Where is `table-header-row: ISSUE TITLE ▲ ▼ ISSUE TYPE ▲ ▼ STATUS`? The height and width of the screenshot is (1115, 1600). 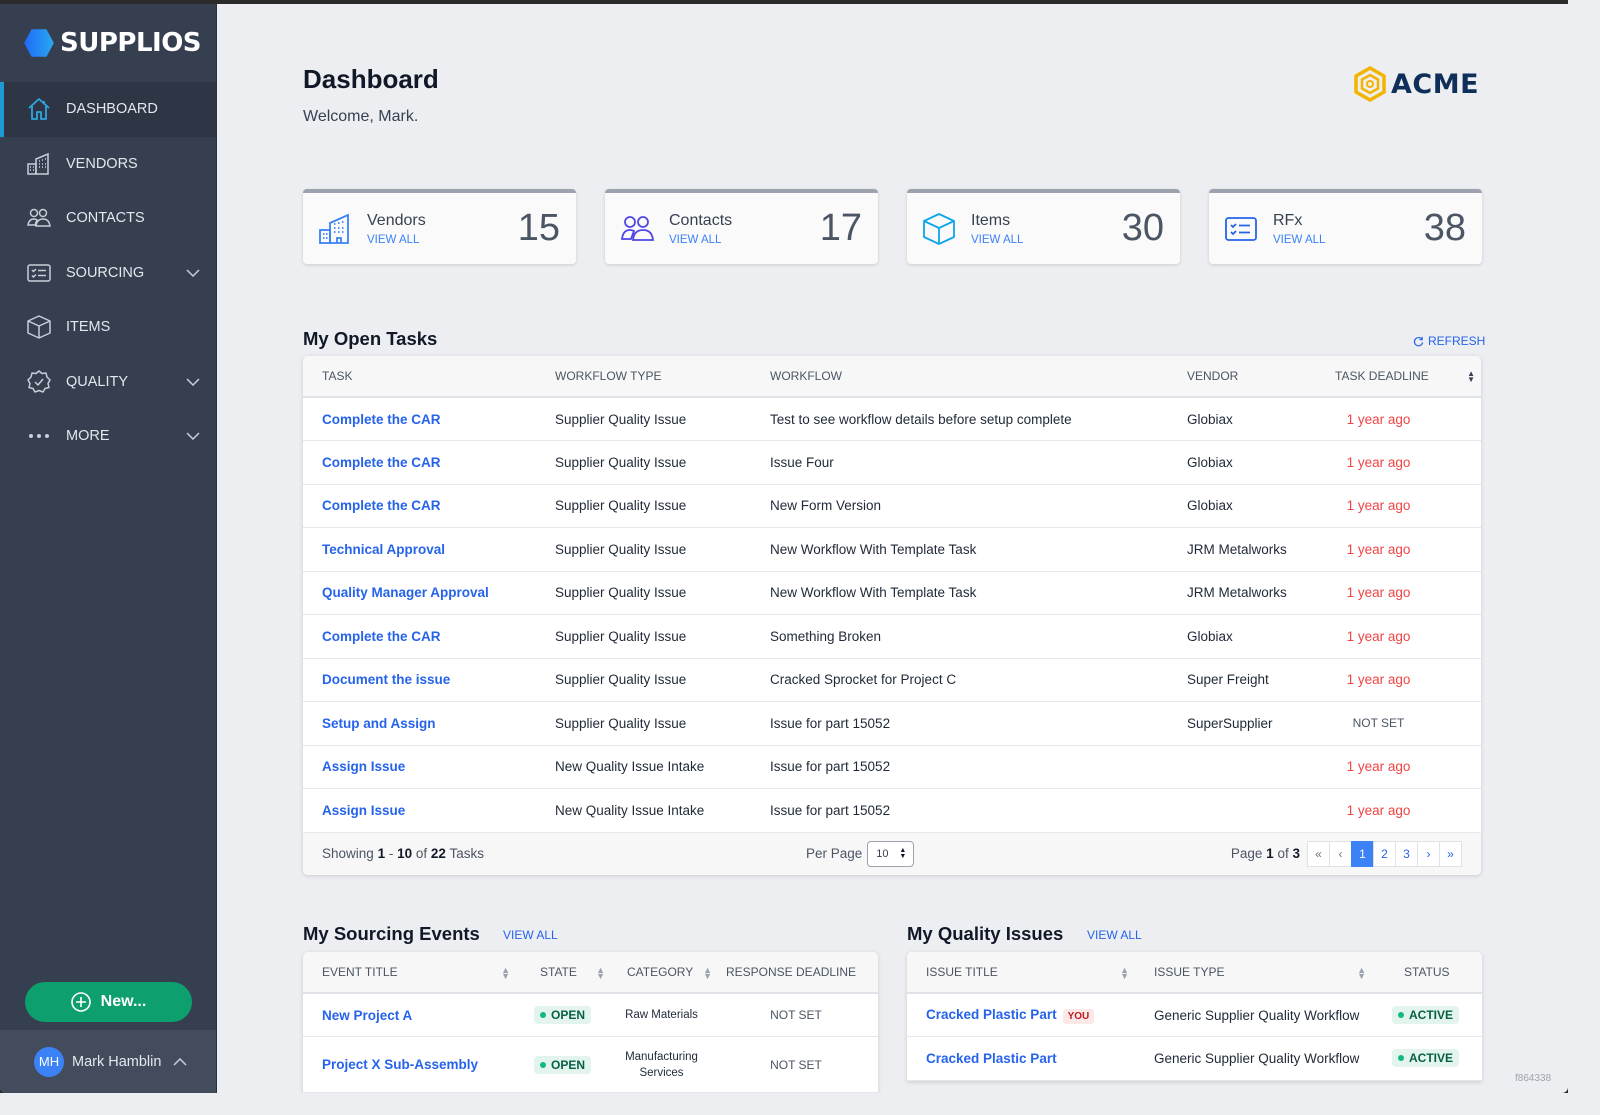 table-header-row: ISSUE TITLE ▲ ▼ ISSUE TYPE ▲ ▼ STATUS is located at coordinates (1194, 973).